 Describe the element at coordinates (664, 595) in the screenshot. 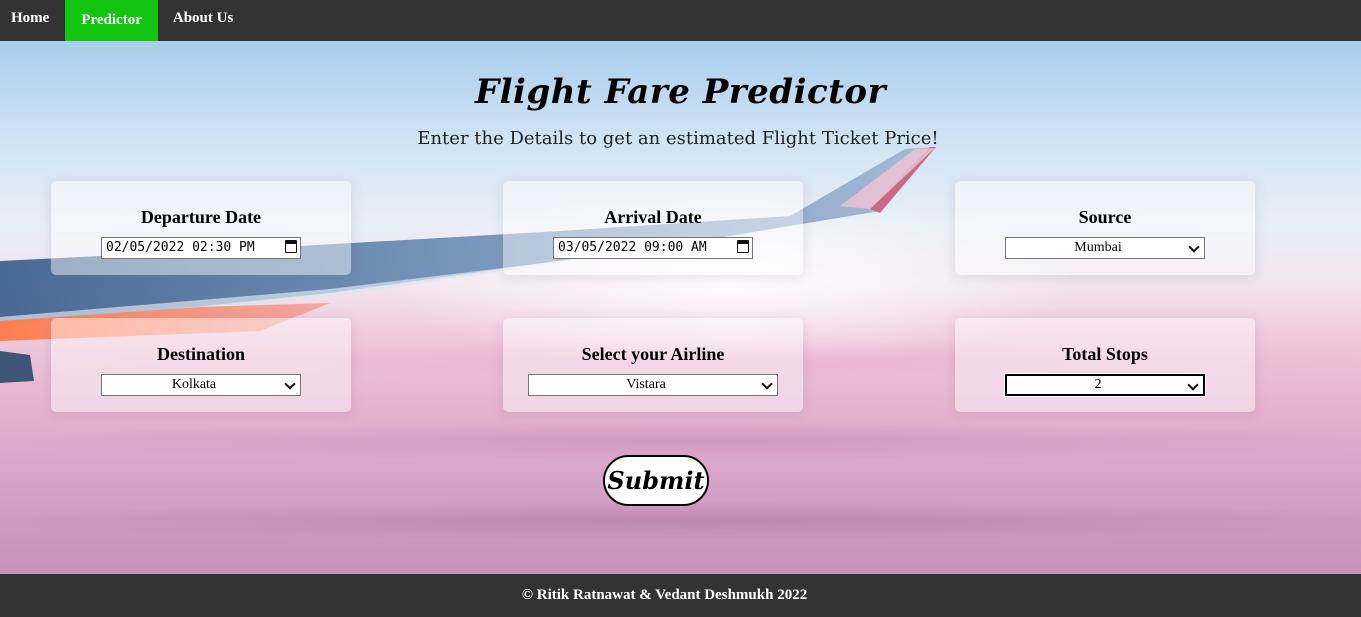

I see `footer-copyright: © Ritik Ratnawat & Vedant Deshmukh 2022` at that location.